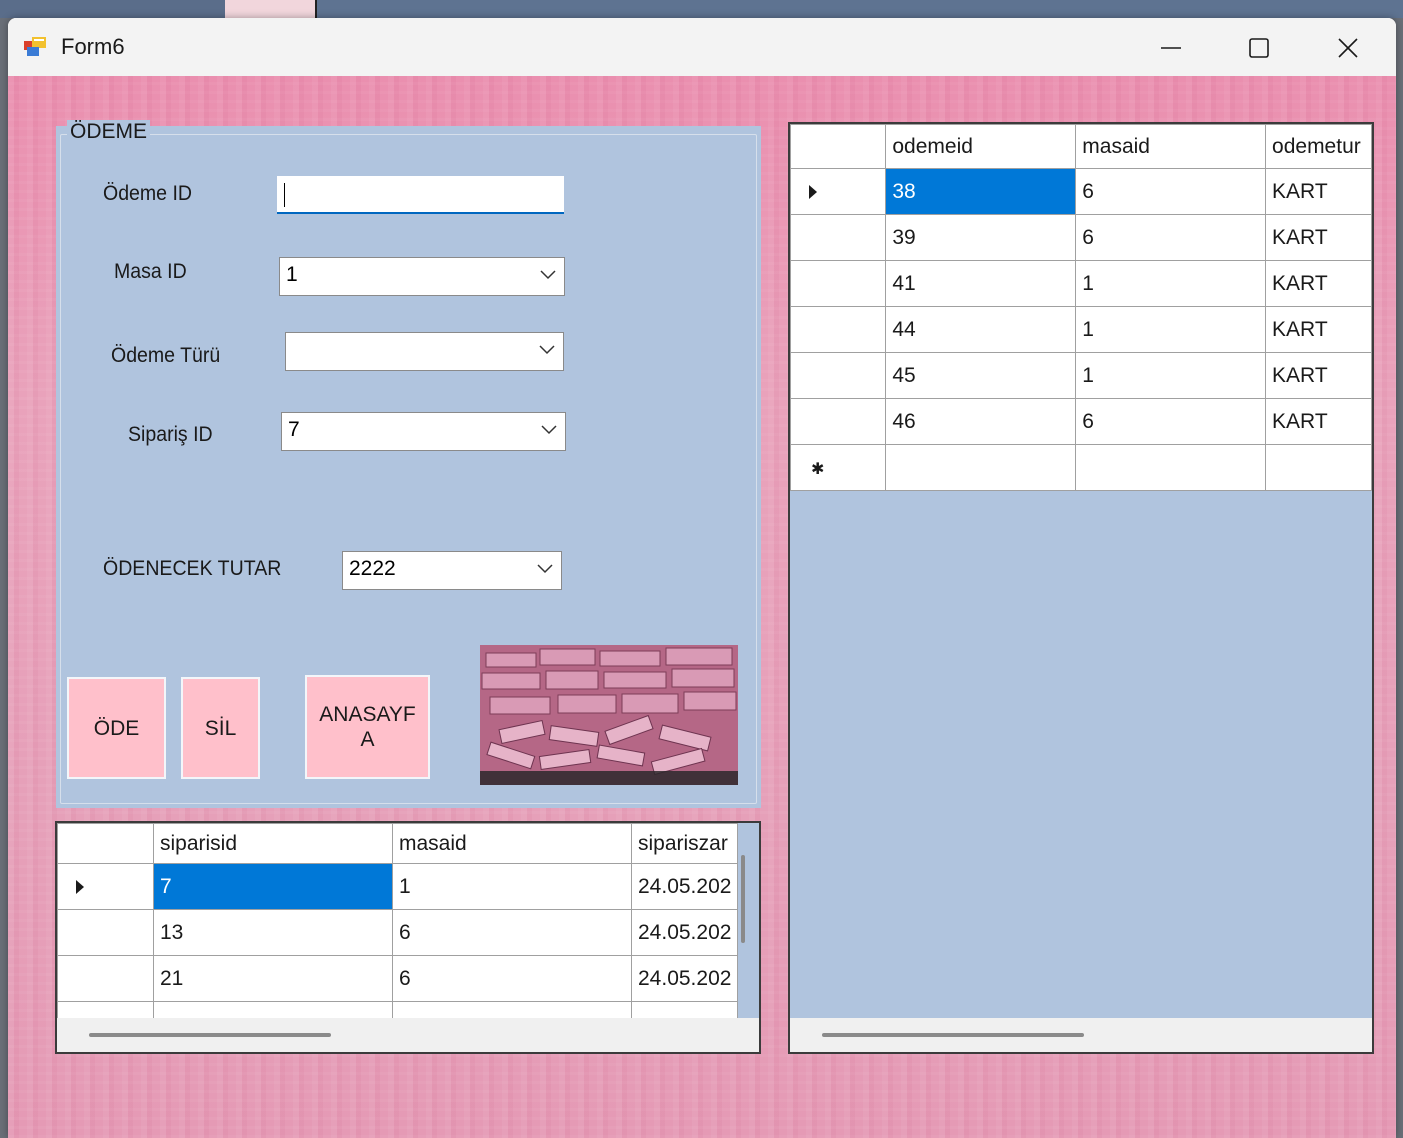  I want to click on odenecek-tutar-label: ÖDENECEK TUTAR, so click(192, 568).